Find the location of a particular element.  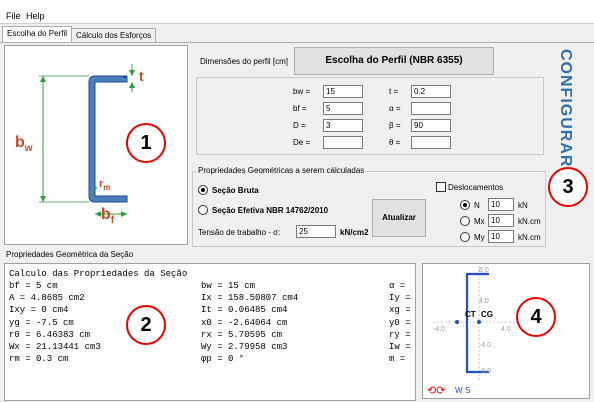

result-line: bf = 5 cm is located at coordinates (33, 286).